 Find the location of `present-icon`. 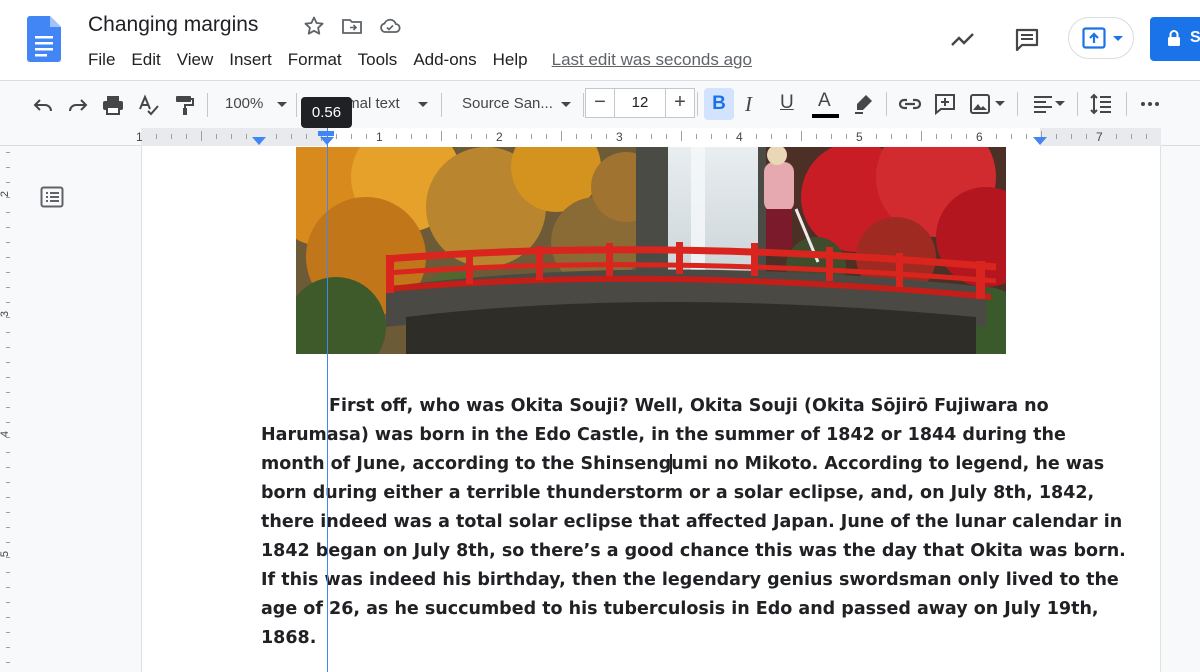

present-icon is located at coordinates (1094, 38).